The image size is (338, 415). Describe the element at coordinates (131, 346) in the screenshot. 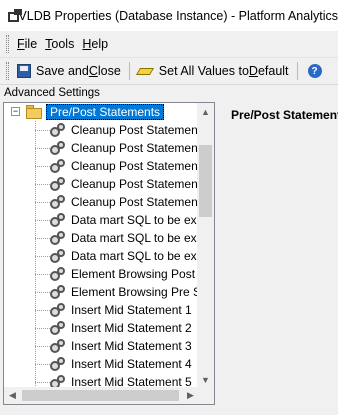

I see `tree-item-label: Insert Mid Statement 3` at that location.